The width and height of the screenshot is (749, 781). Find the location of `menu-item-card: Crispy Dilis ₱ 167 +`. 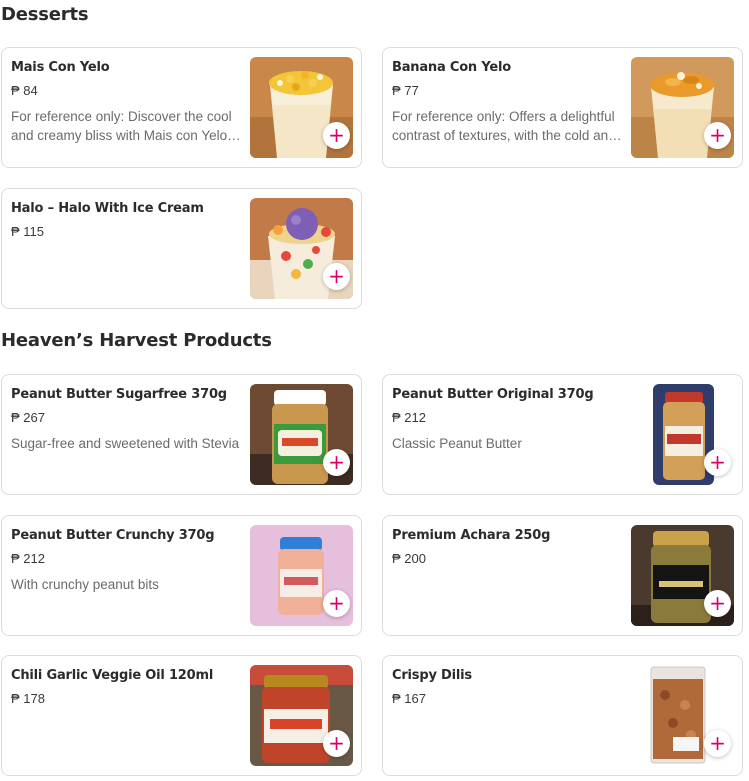

menu-item-card: Crispy Dilis ₱ 167 + is located at coordinates (562, 715).